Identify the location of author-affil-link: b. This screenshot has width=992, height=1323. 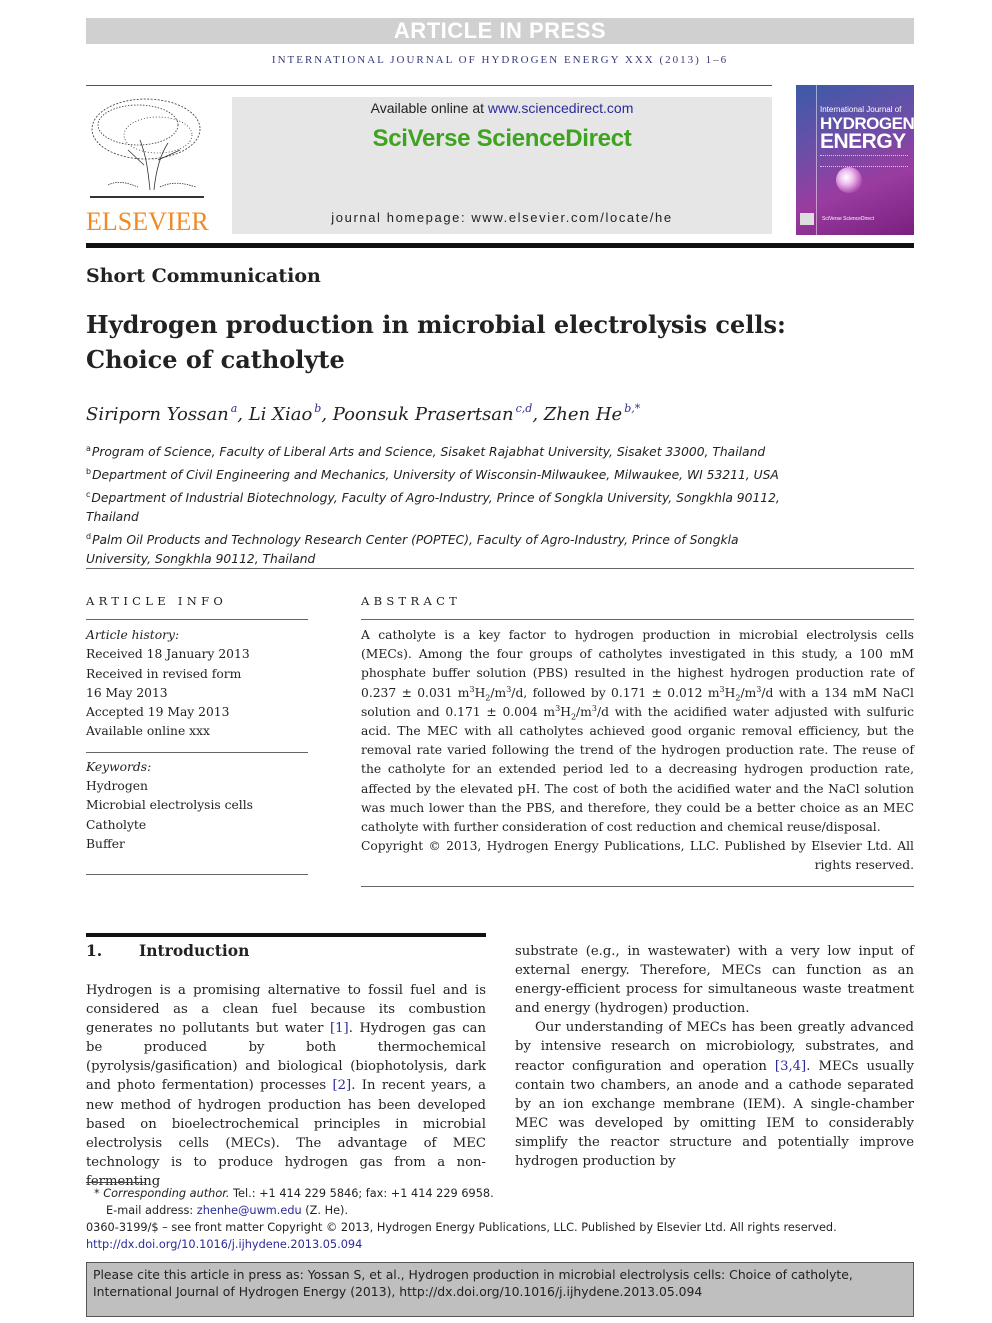
(317, 408).